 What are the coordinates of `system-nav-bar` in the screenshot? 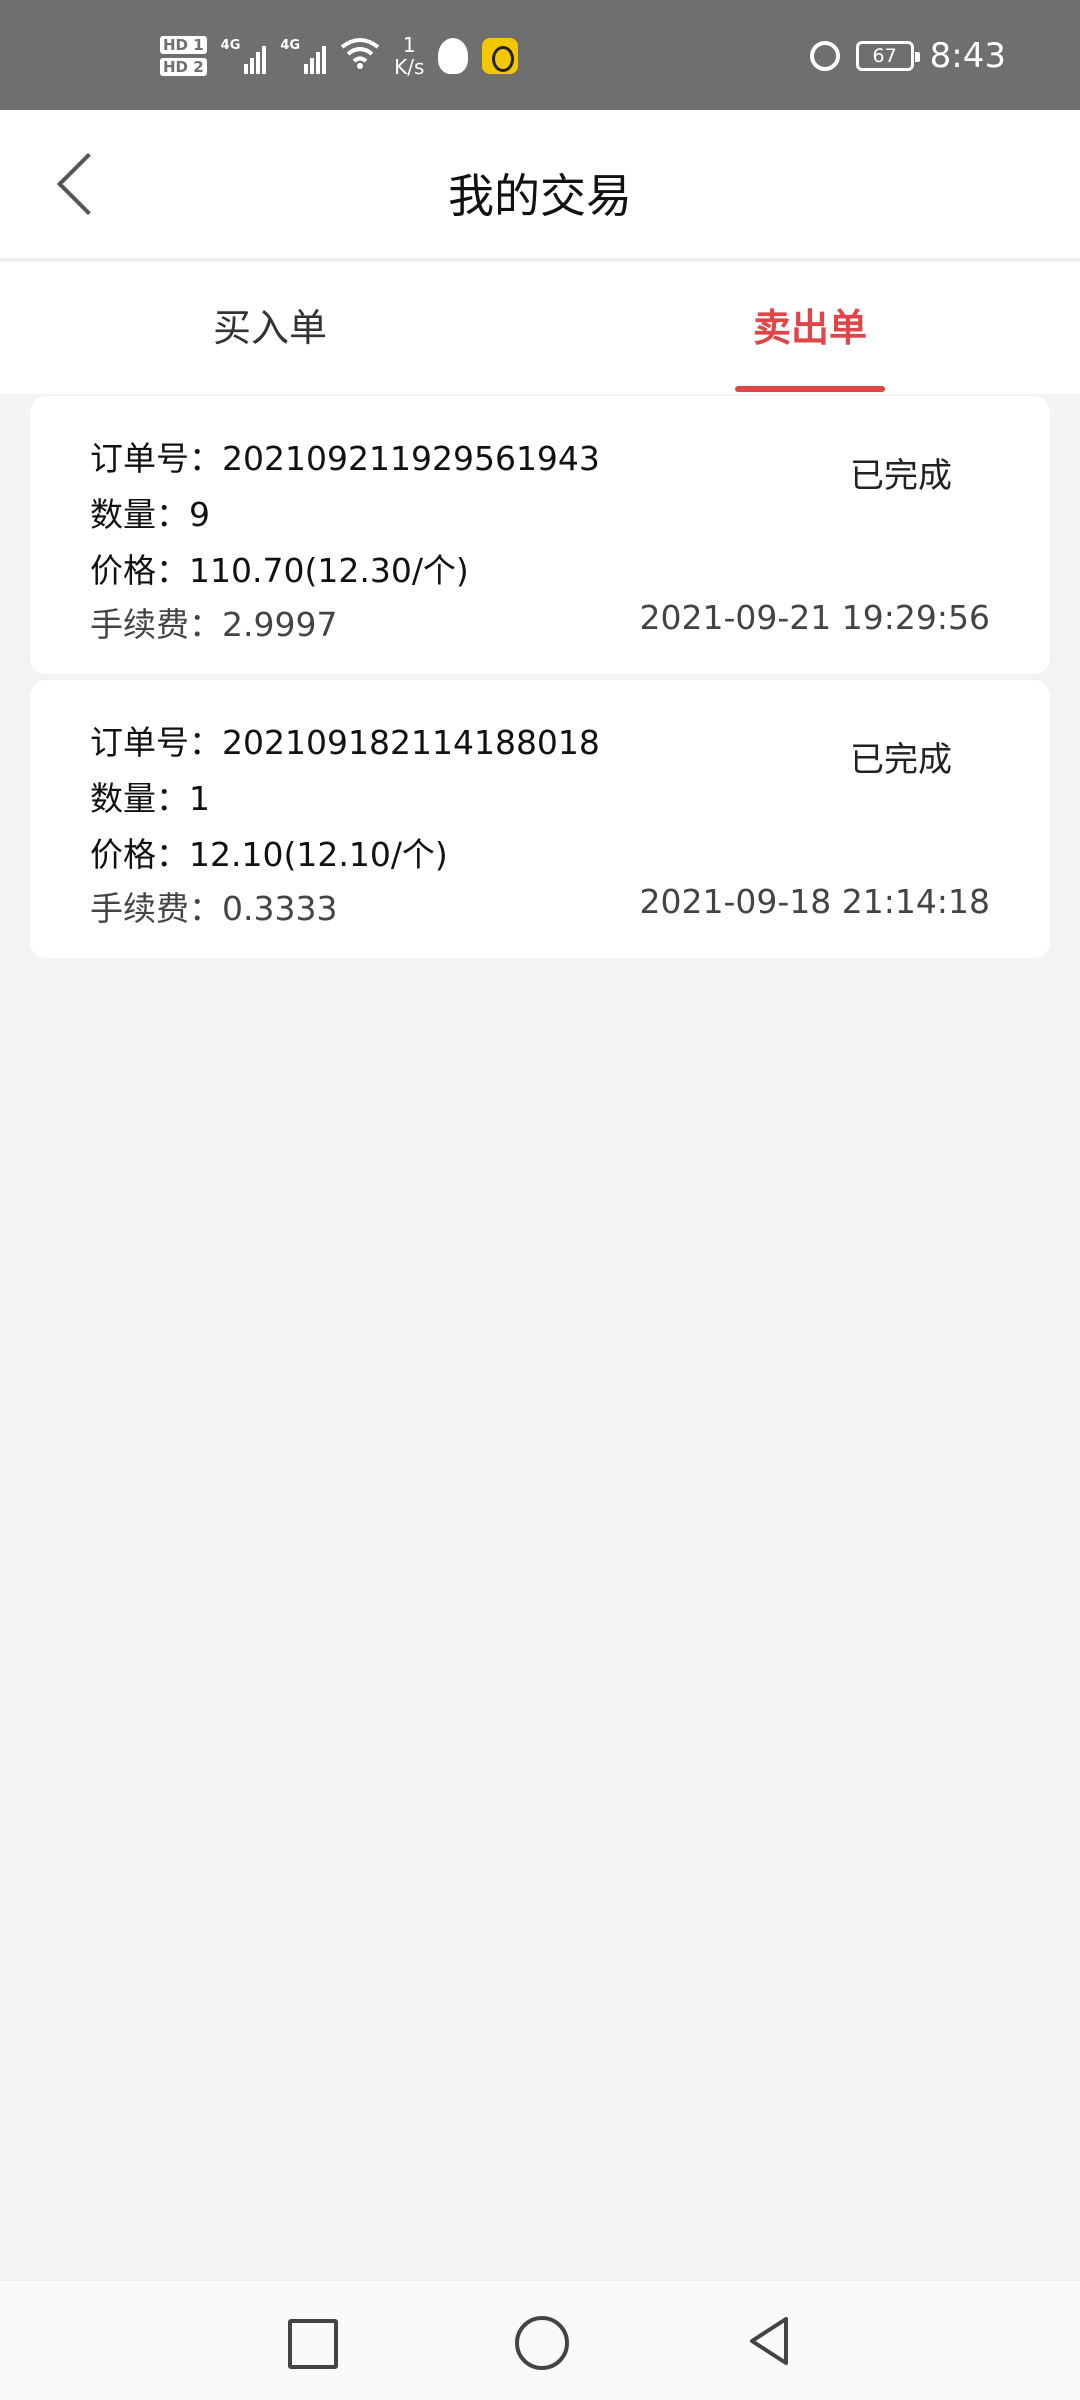 It's located at (540, 2340).